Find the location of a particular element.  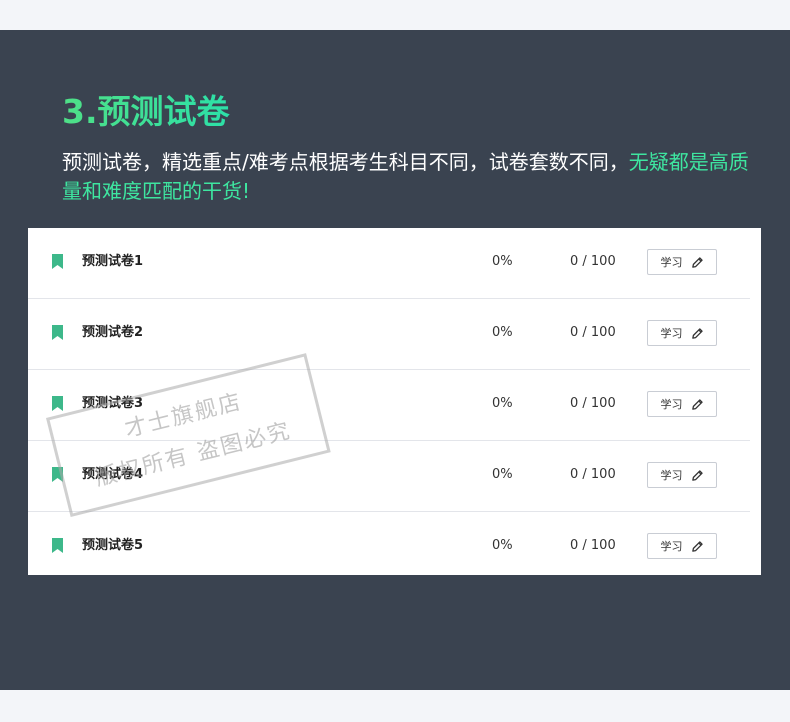

exam-row: 预测试卷5 0% 0 / 100 学习 is located at coordinates (389, 545).